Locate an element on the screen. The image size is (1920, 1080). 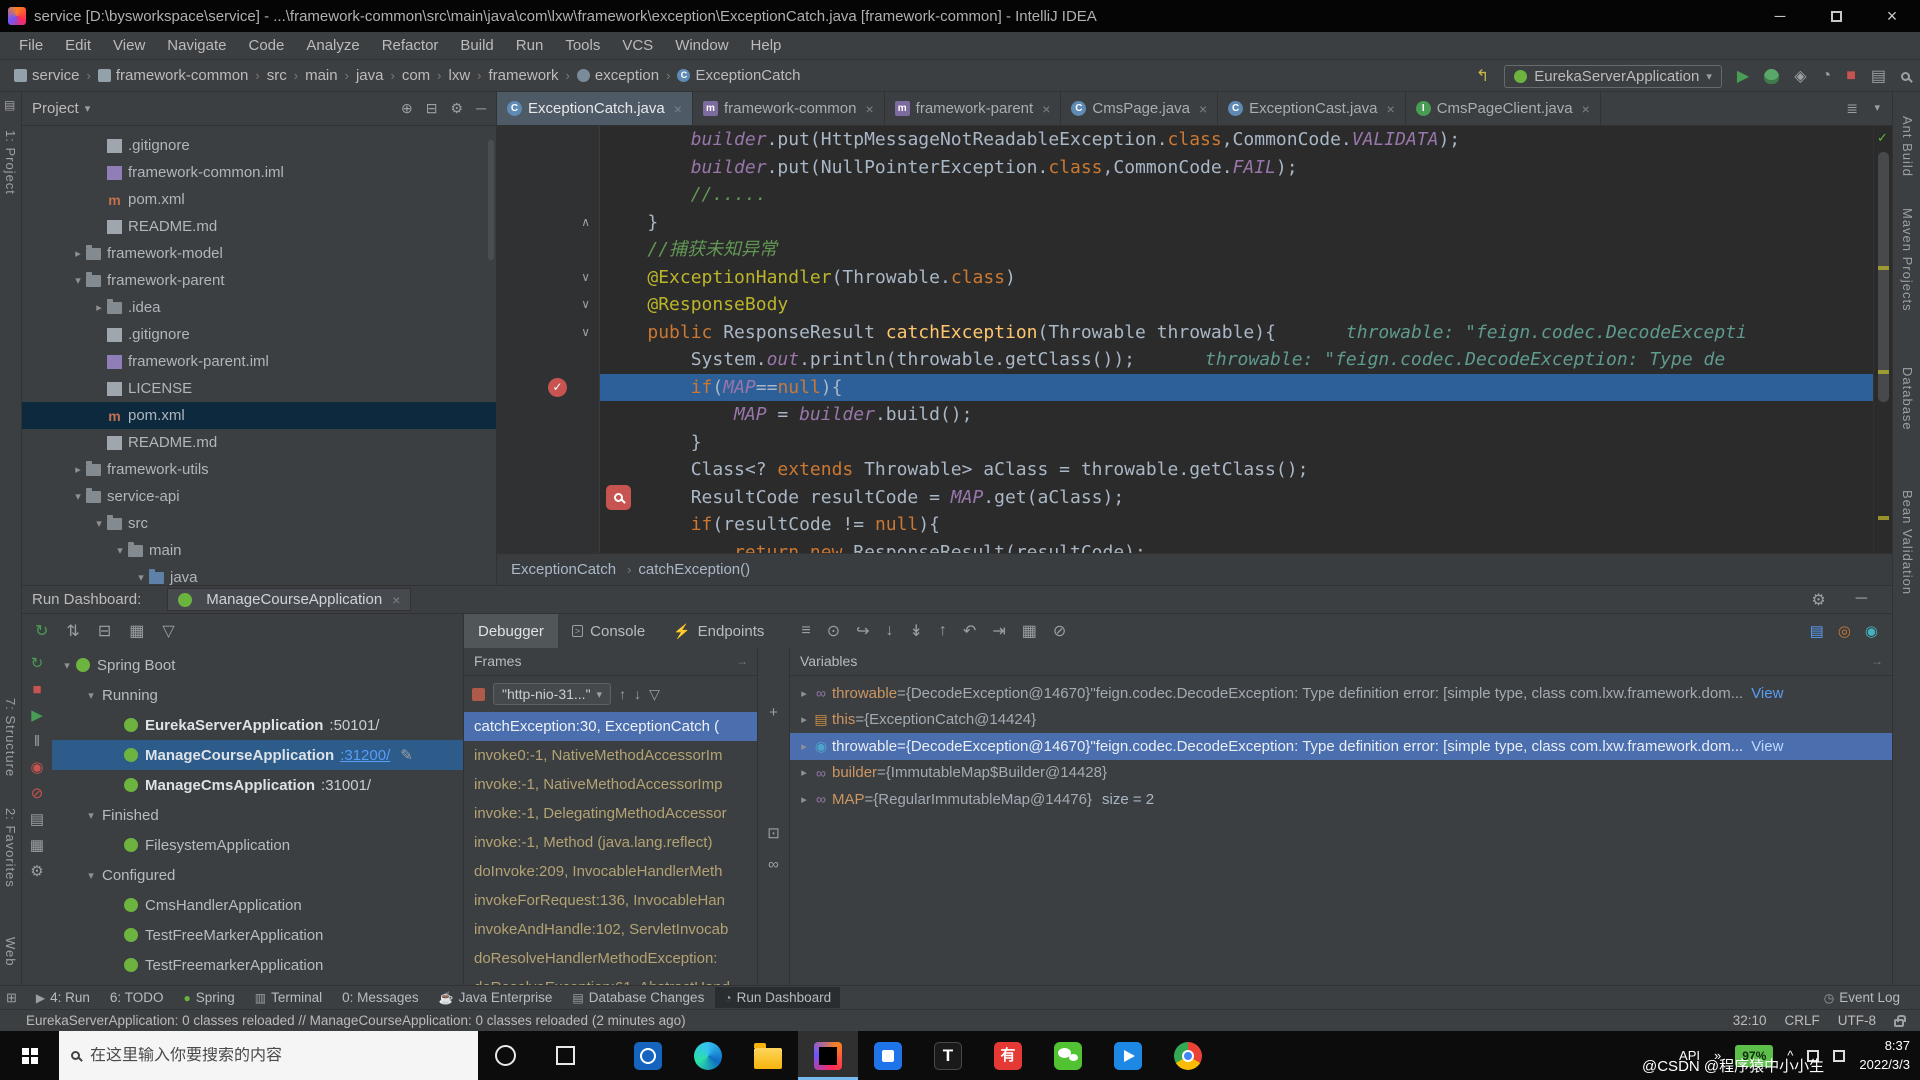
dashboard-tab: ManageCourseApplication × is located at coordinates (289, 599).